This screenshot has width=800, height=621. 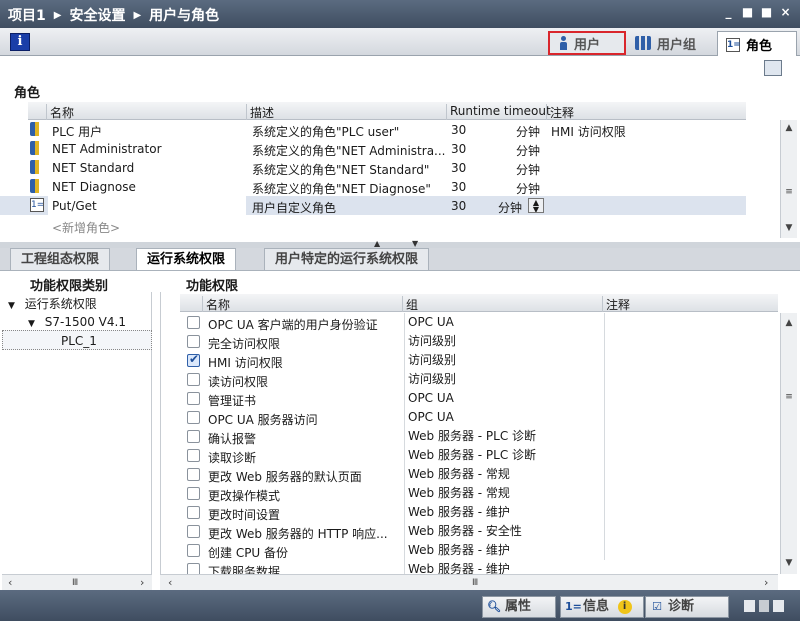 I want to click on tree-item-runtime-rights: ▼ 运行系统权限, so click(x=52, y=303).